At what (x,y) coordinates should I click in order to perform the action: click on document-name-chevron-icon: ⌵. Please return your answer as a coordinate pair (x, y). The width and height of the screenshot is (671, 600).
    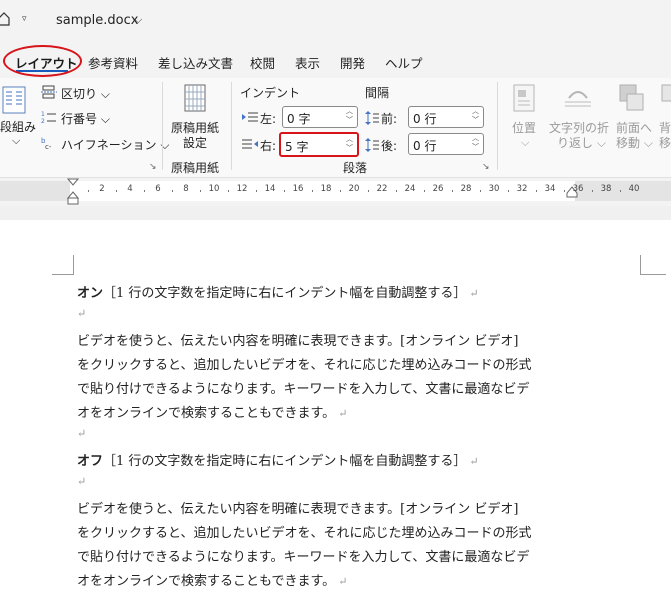
    Looking at the image, I should click on (138, 20).